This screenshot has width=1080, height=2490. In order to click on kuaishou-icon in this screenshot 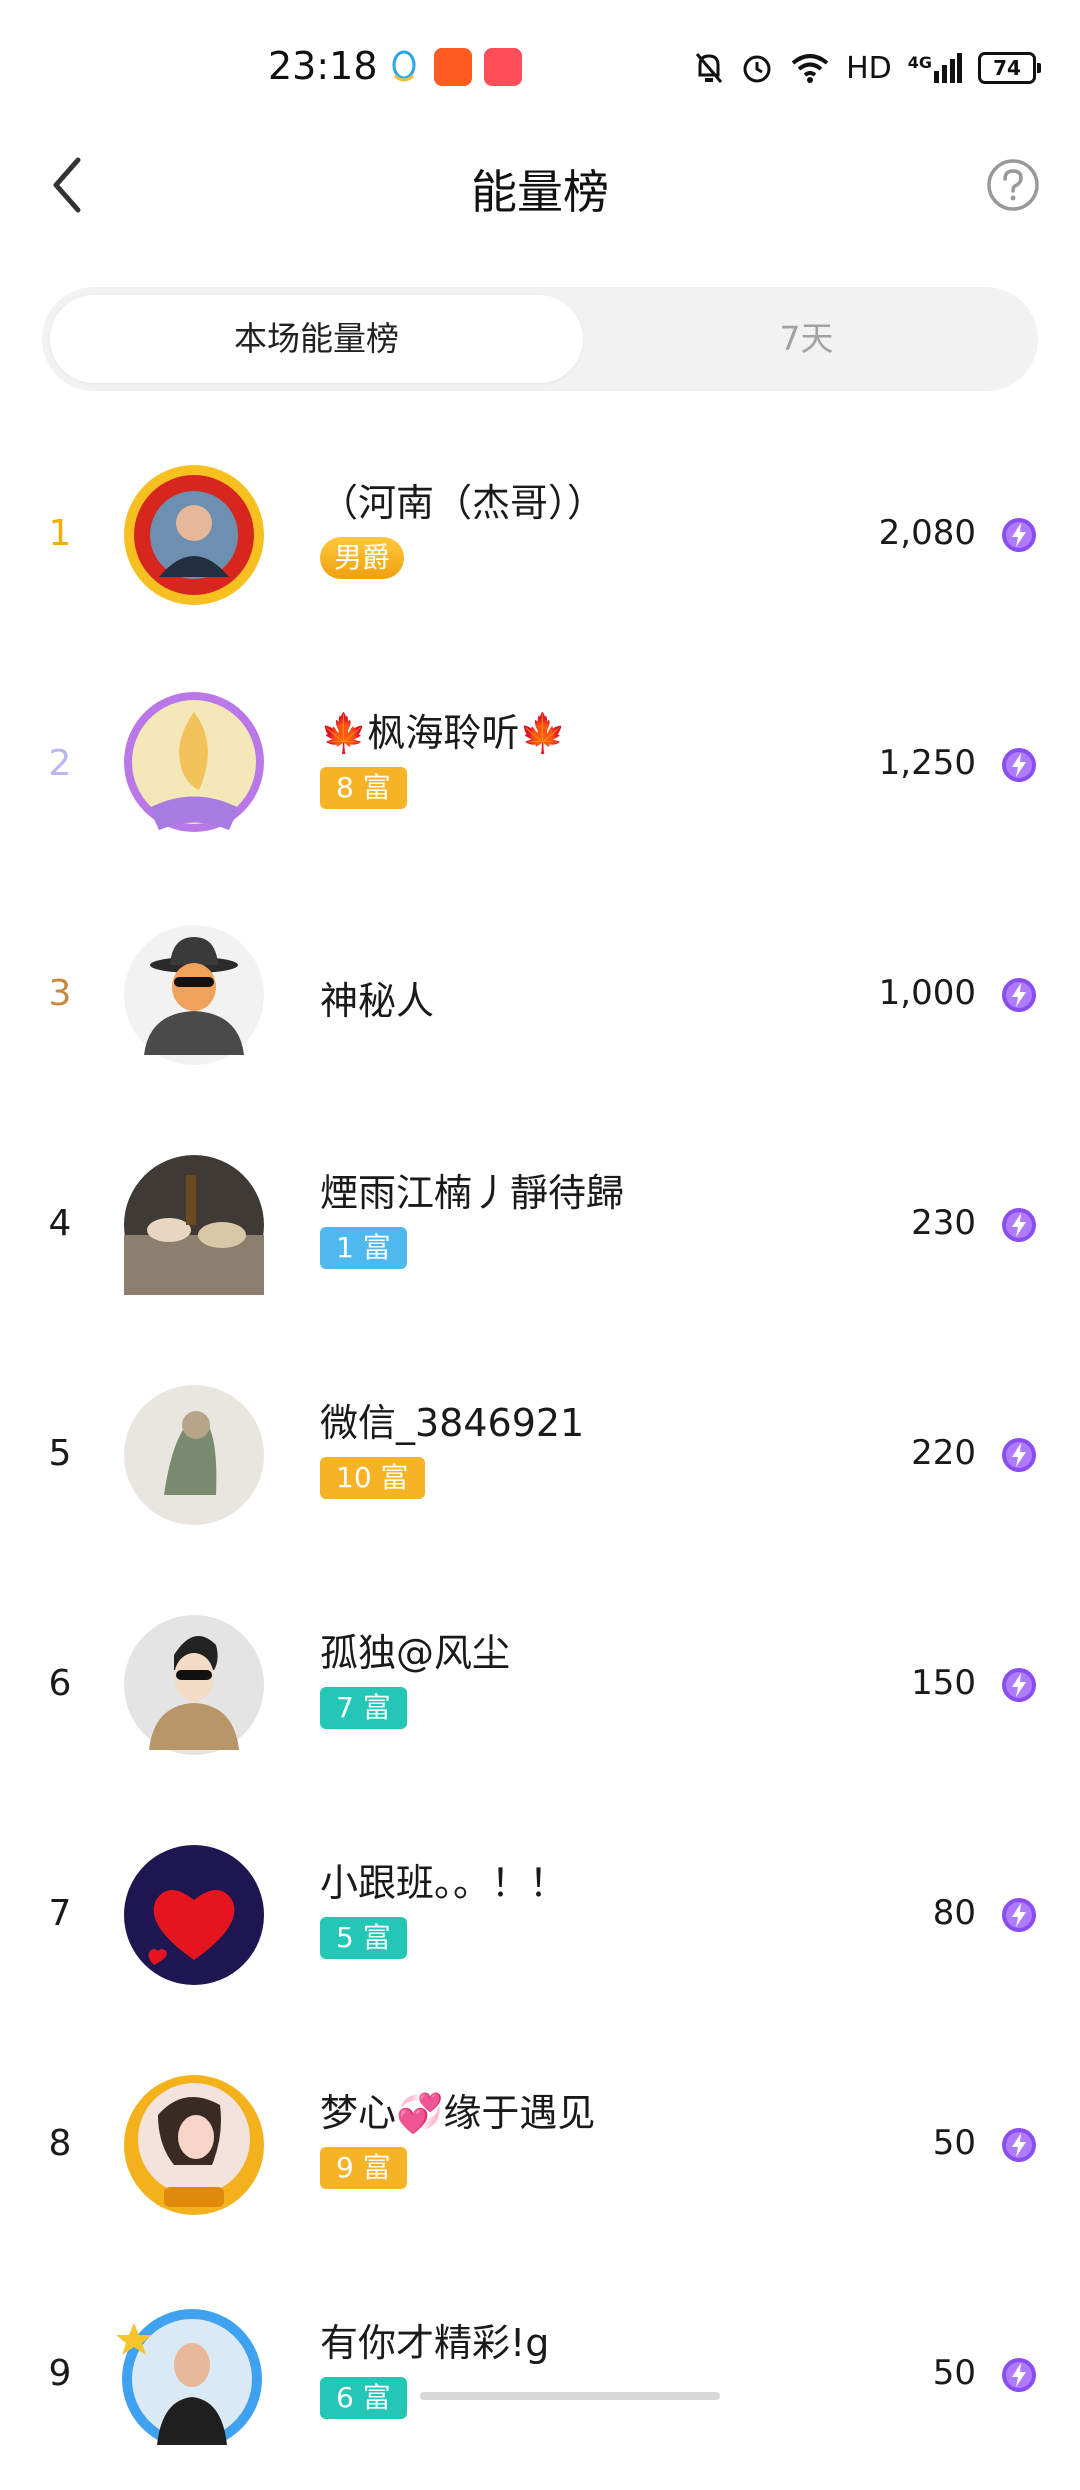, I will do `click(453, 67)`.